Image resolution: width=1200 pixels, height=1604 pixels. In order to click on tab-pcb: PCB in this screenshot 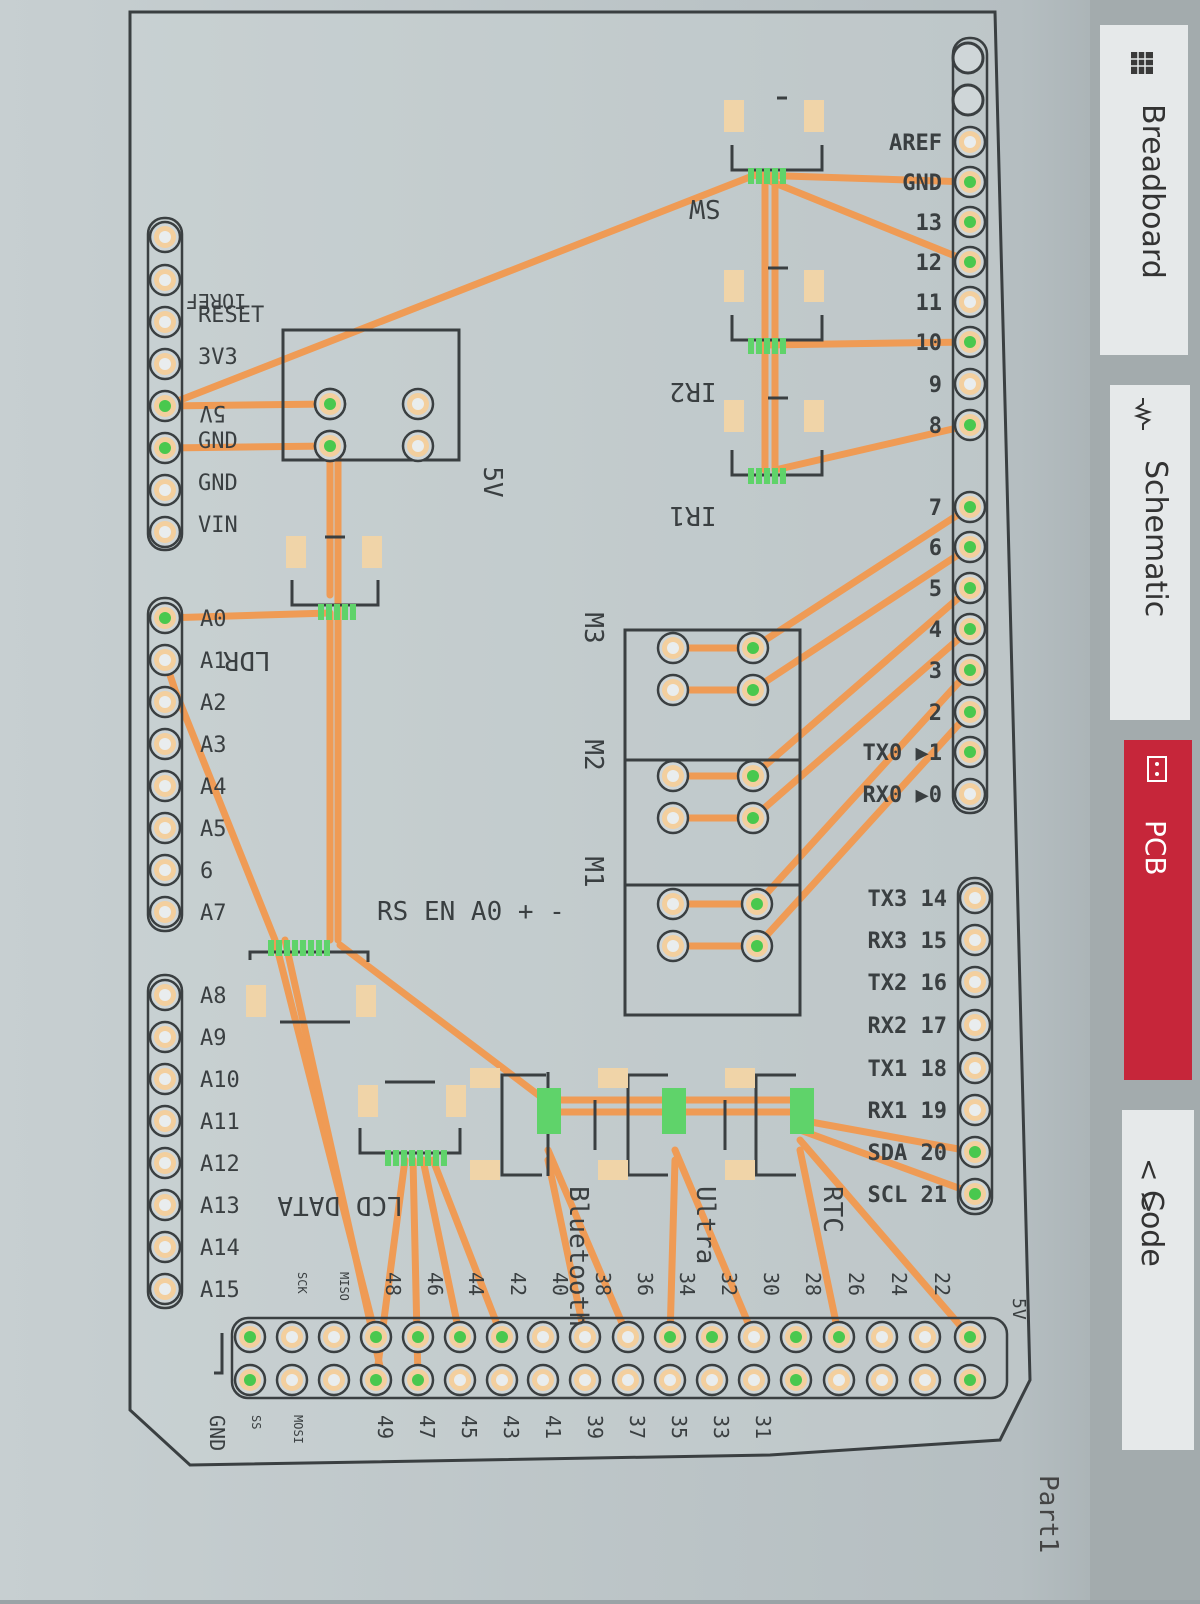, I will do `click(1158, 910)`.